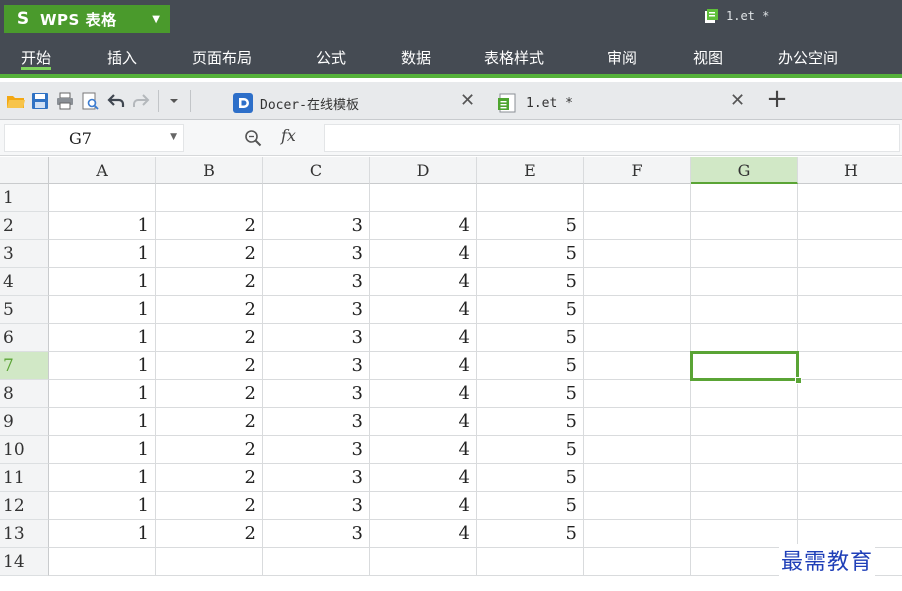 The height and width of the screenshot is (591, 902). I want to click on row-header-13: 13, so click(24, 534).